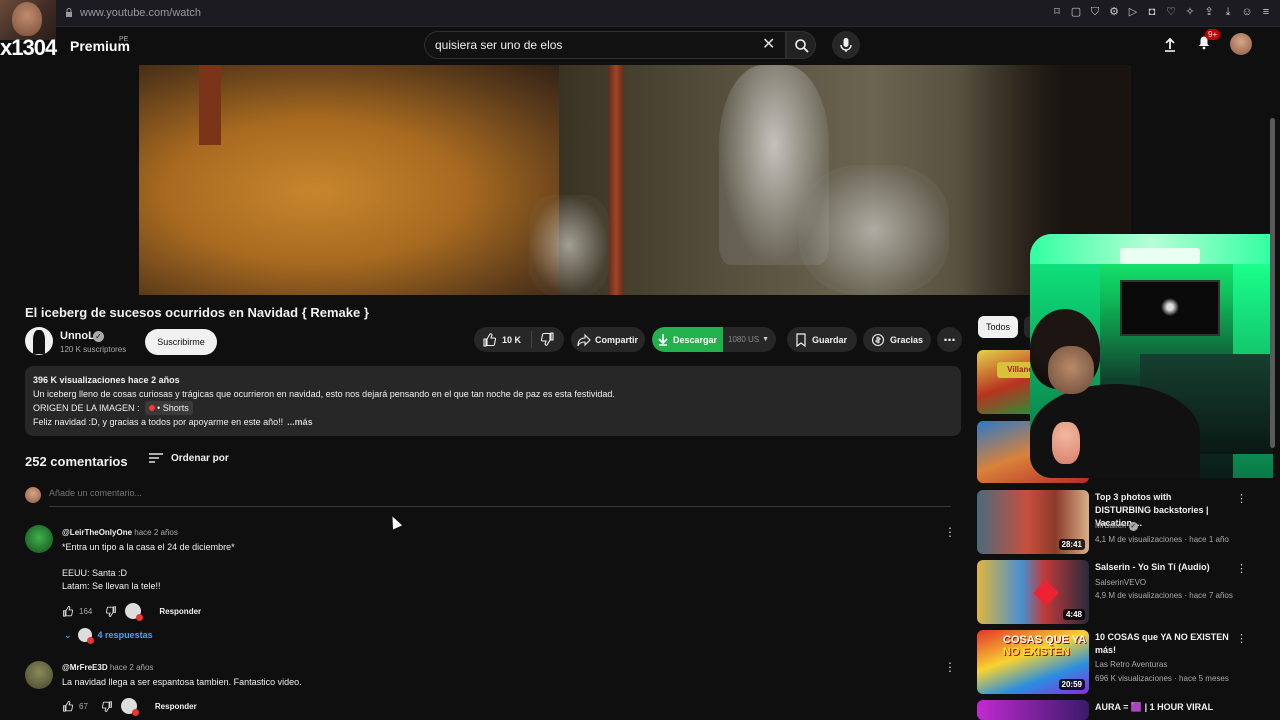 The width and height of the screenshot is (1280, 720). I want to click on menu-icon: ≡, so click(1266, 12).